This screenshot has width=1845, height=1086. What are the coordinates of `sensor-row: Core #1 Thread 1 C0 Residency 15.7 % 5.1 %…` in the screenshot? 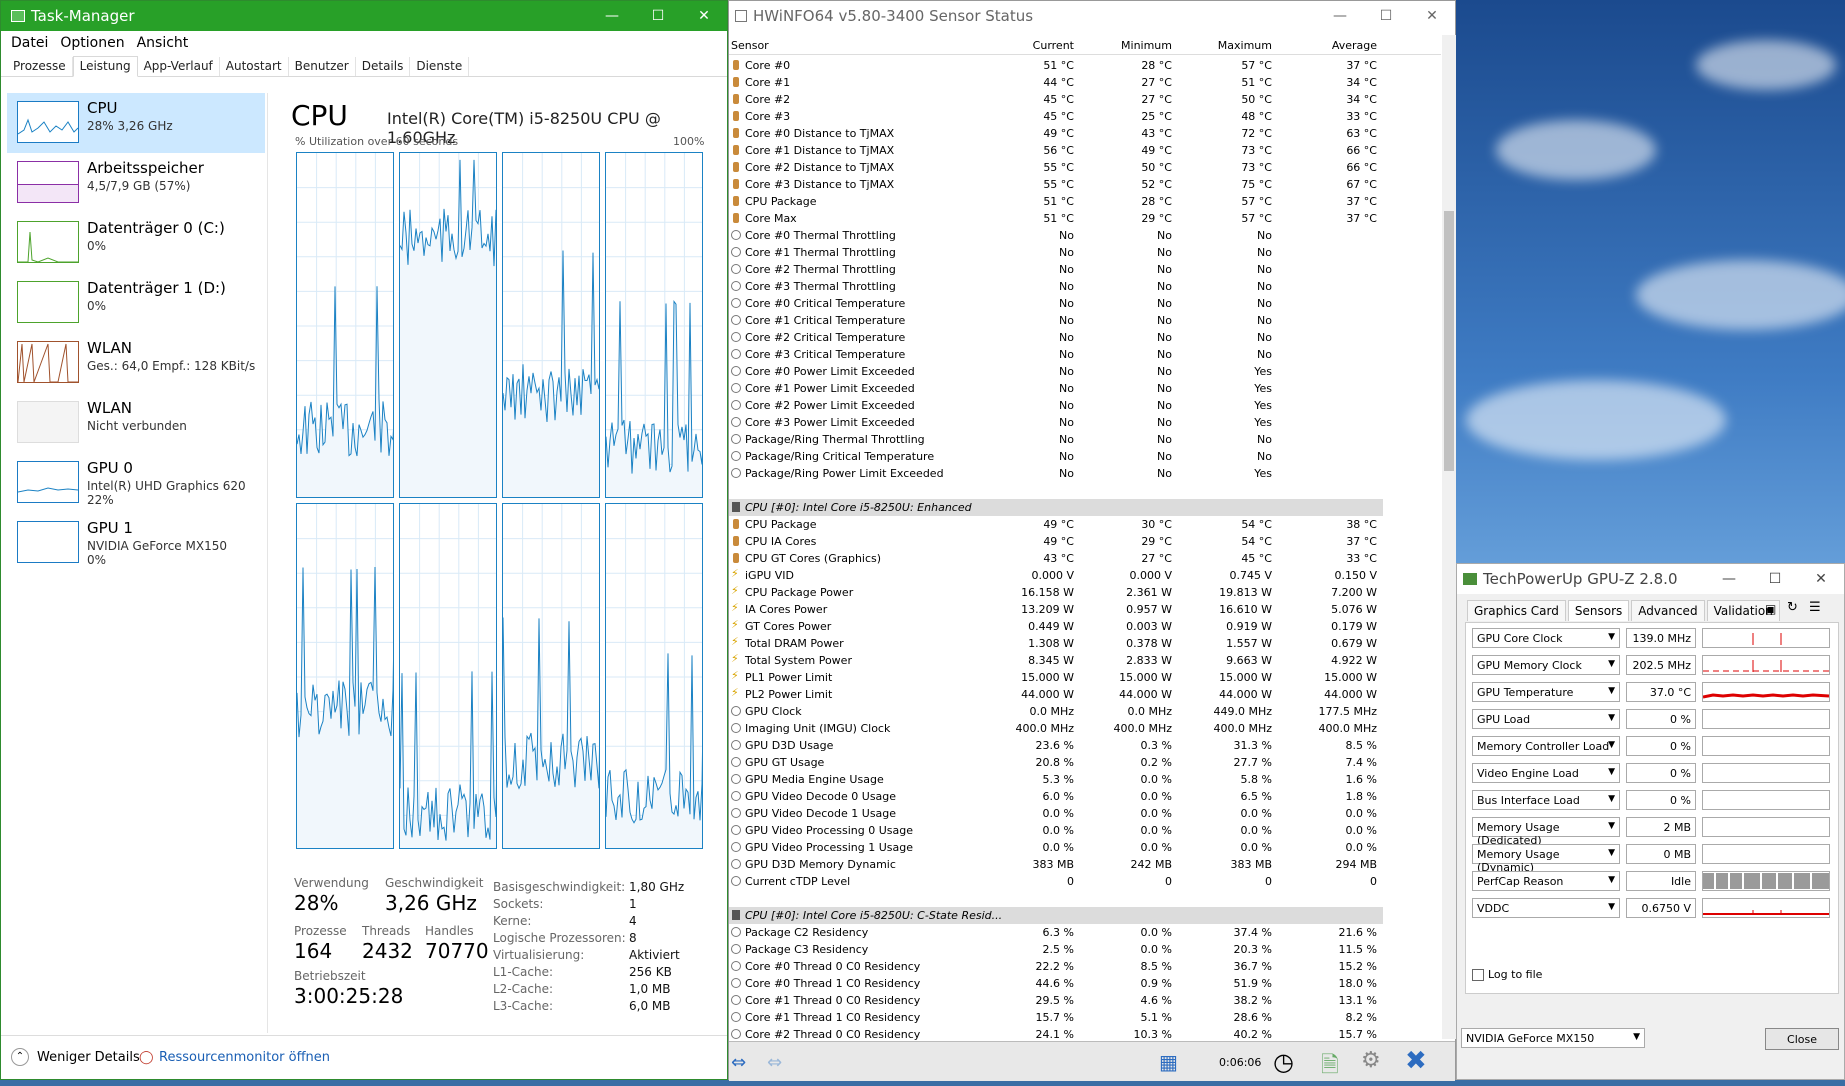 It's located at (1085, 1017).